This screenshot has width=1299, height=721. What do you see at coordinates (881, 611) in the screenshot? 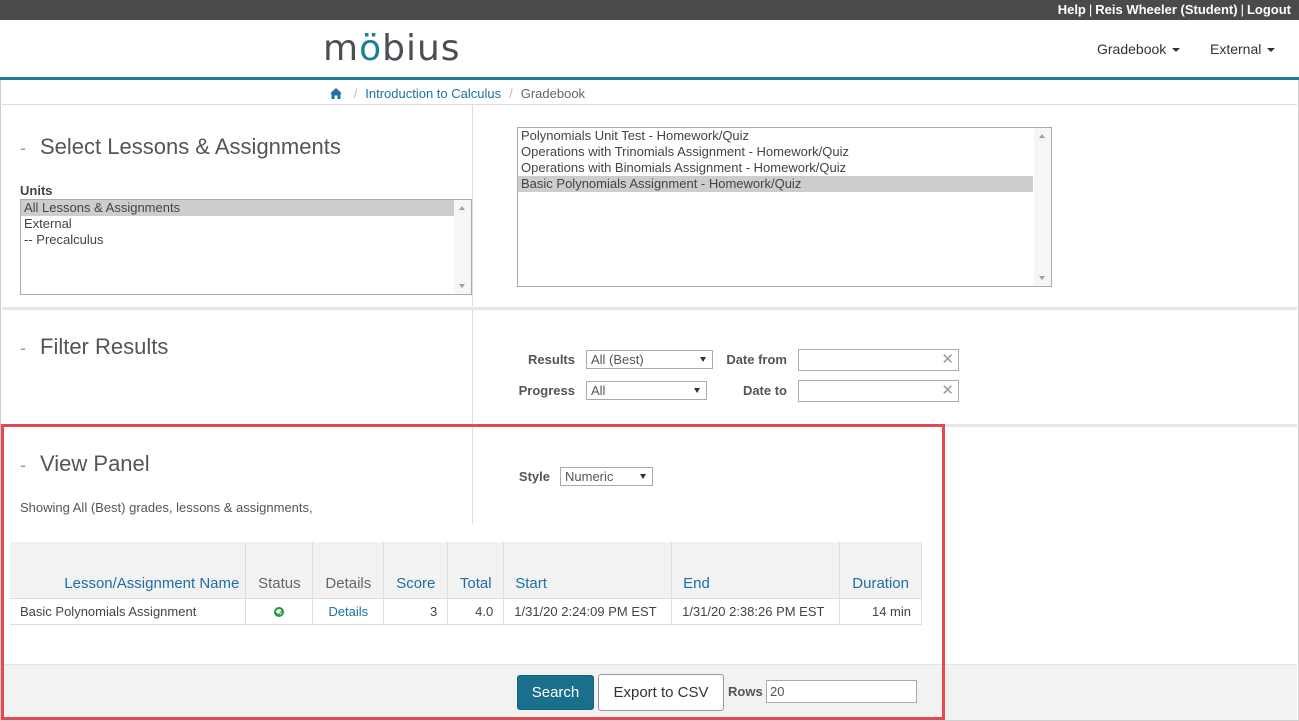
I see `cell-duration: 14 min` at bounding box center [881, 611].